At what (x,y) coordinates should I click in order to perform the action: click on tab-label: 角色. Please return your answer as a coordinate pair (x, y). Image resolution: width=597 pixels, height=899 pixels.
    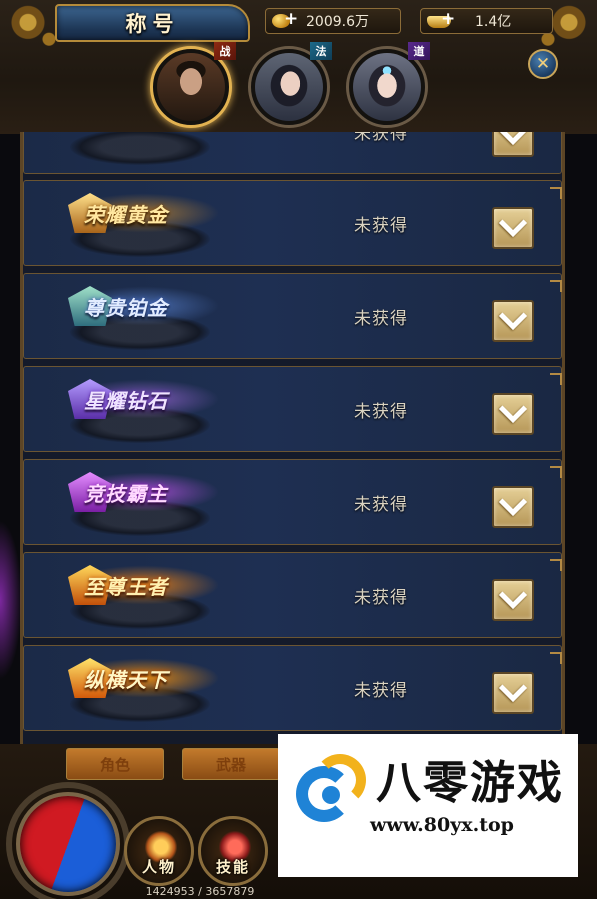
    Looking at the image, I should click on (114, 764).